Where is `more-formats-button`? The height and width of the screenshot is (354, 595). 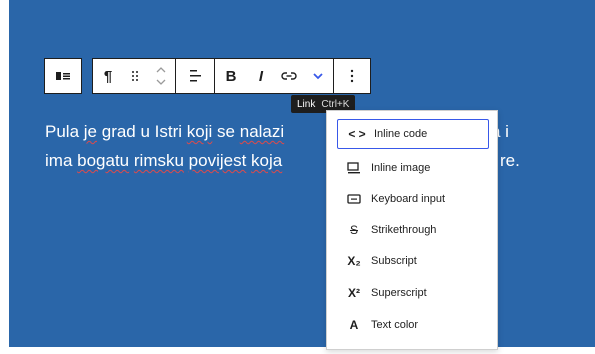
more-formats-button is located at coordinates (318, 76).